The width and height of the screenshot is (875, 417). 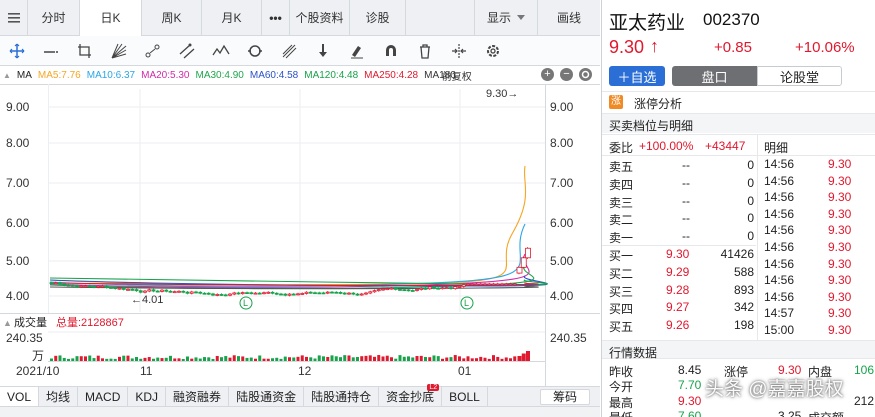 What do you see at coordinates (569, 18) in the screenshot?
I see `draw-line-button: 画线` at bounding box center [569, 18].